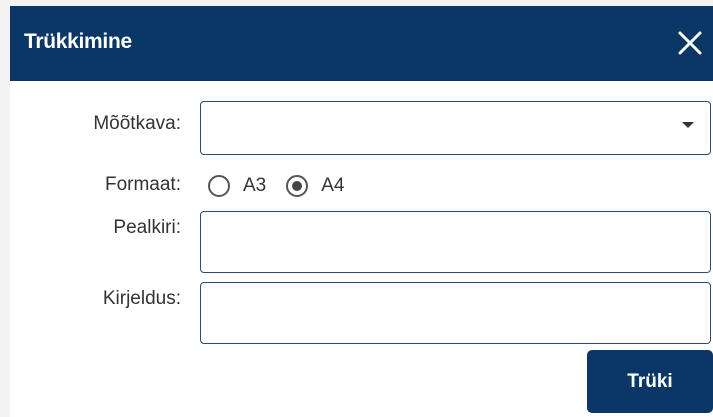 The width and height of the screenshot is (713, 417). I want to click on scale-select, so click(455, 128).